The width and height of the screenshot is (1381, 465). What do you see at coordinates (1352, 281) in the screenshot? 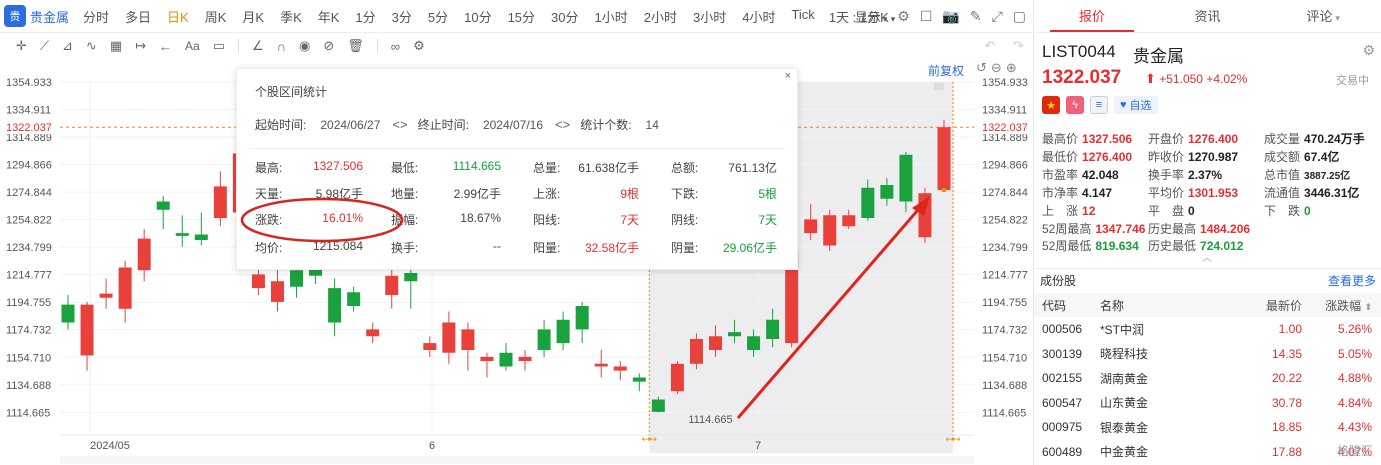
I see `view-more-link: 查看更多` at bounding box center [1352, 281].